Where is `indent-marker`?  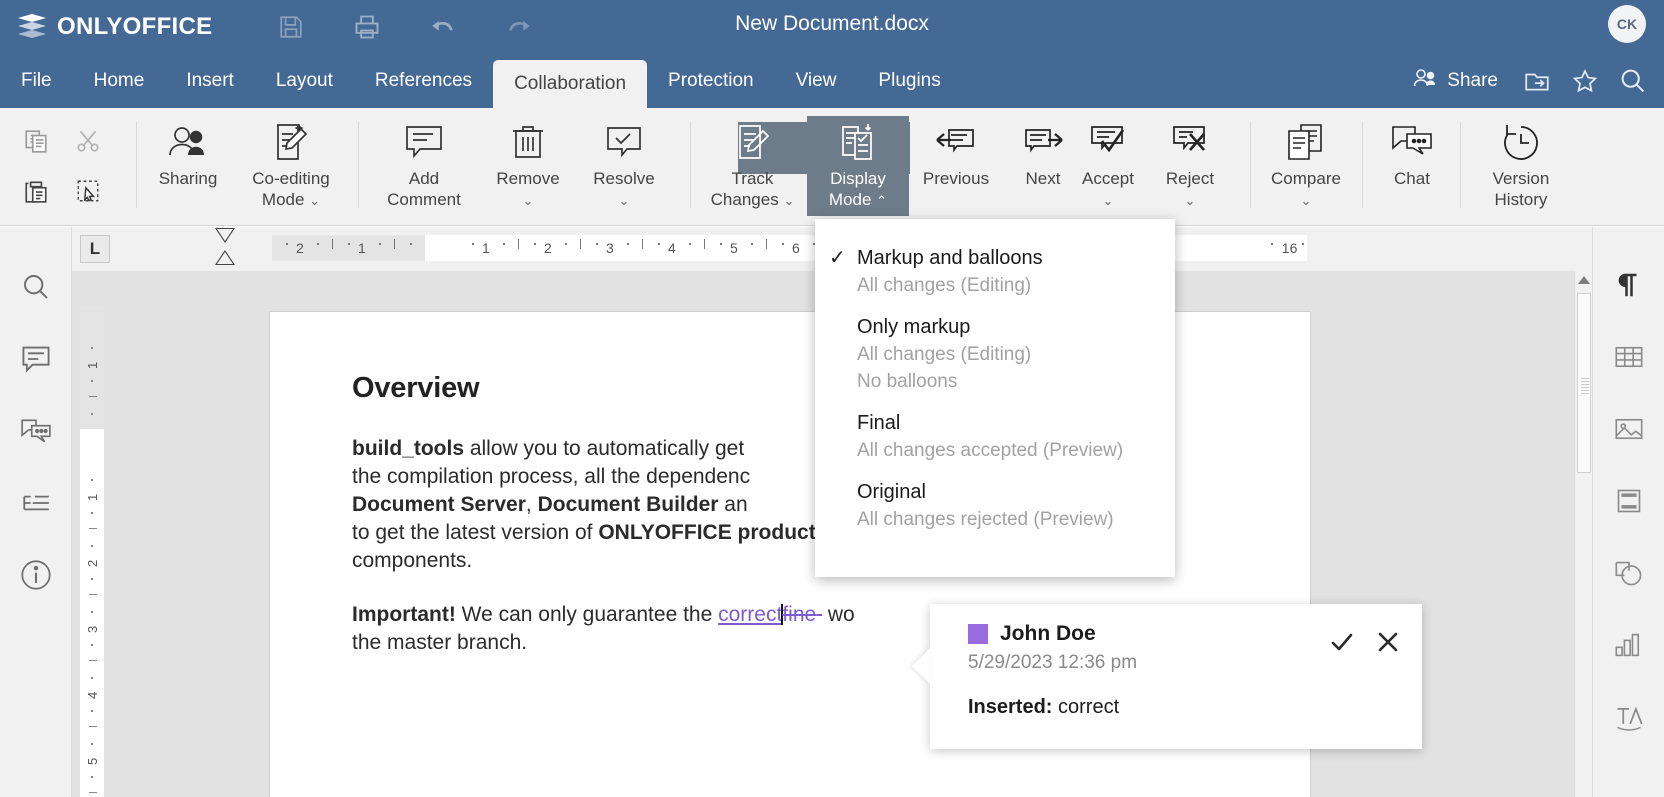 indent-marker is located at coordinates (225, 249).